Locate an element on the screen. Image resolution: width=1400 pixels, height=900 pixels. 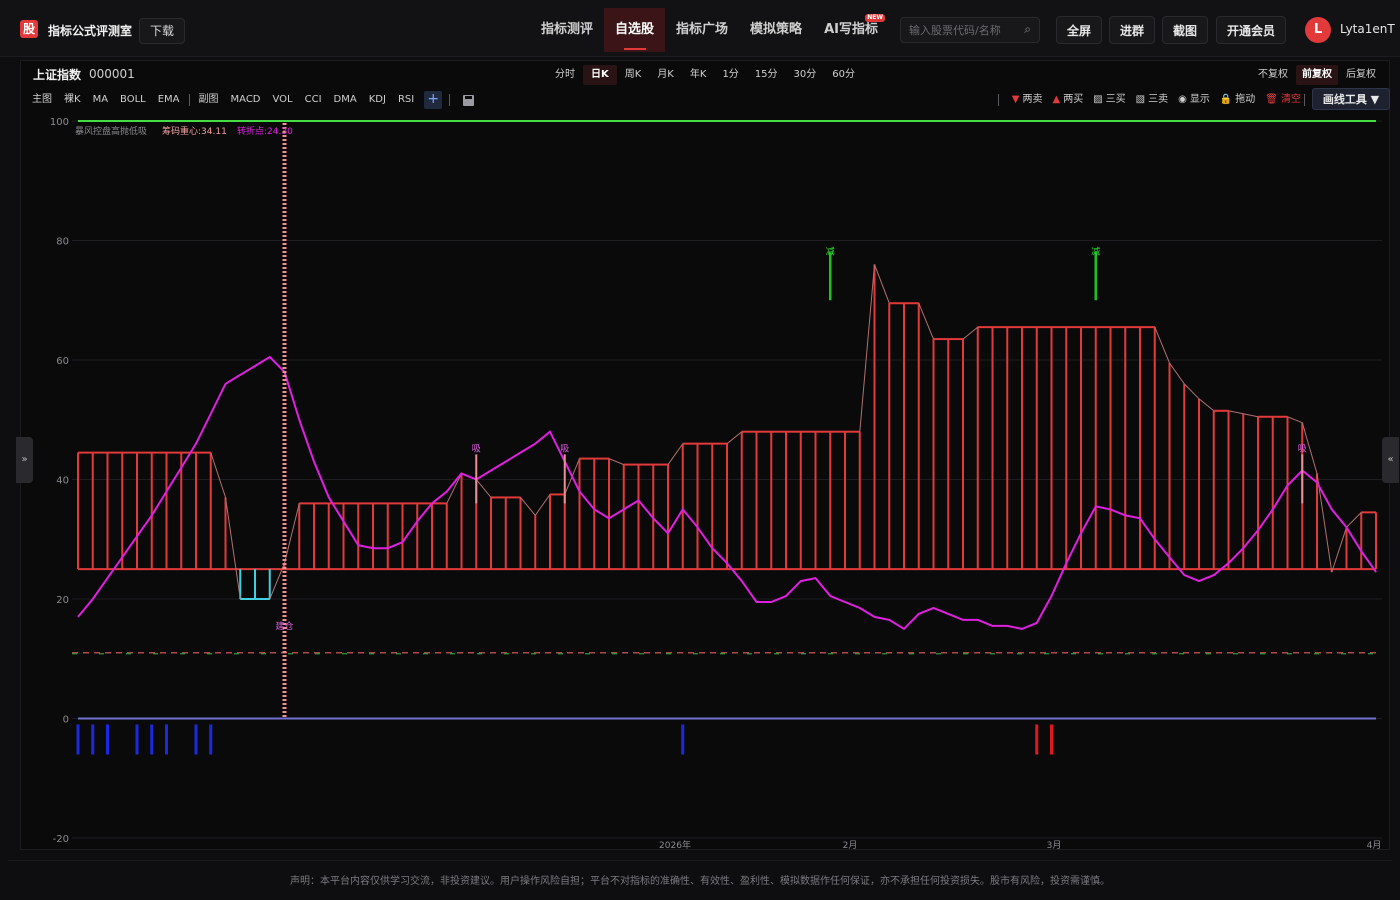
y-tick-label: -20 is located at coordinates (61, 839).